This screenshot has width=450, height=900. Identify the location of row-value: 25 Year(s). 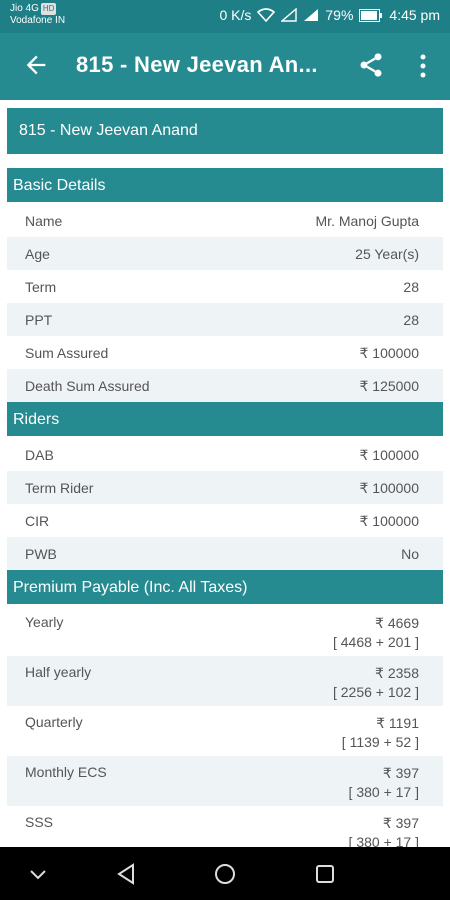
(387, 254).